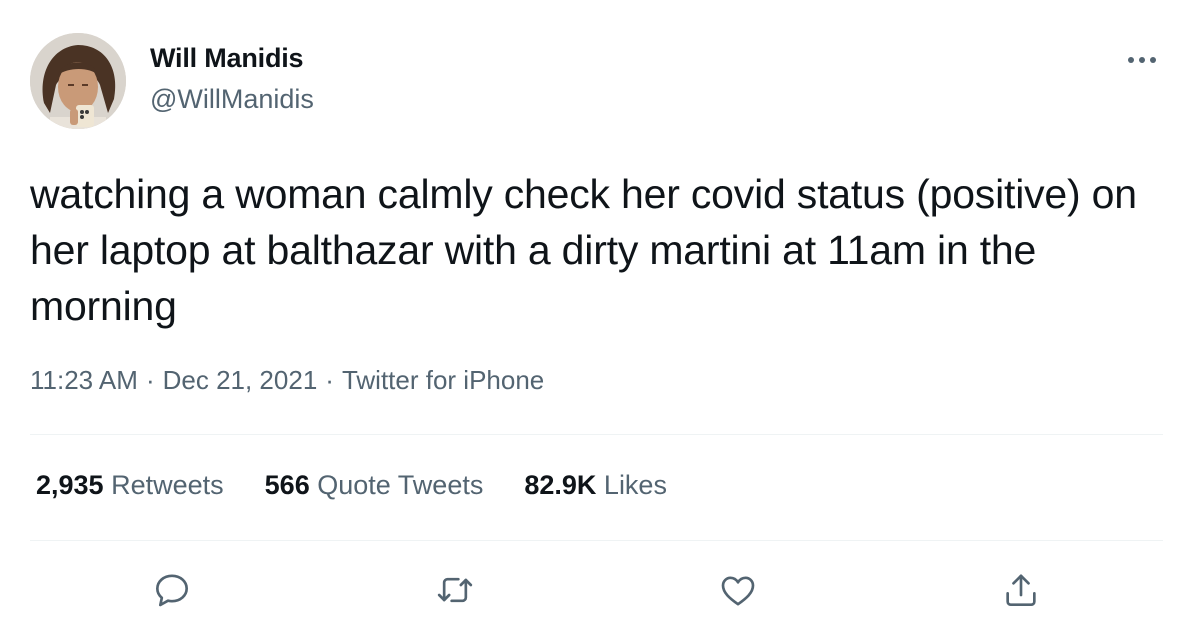 The height and width of the screenshot is (628, 1188). I want to click on avatar-image, so click(78, 81).